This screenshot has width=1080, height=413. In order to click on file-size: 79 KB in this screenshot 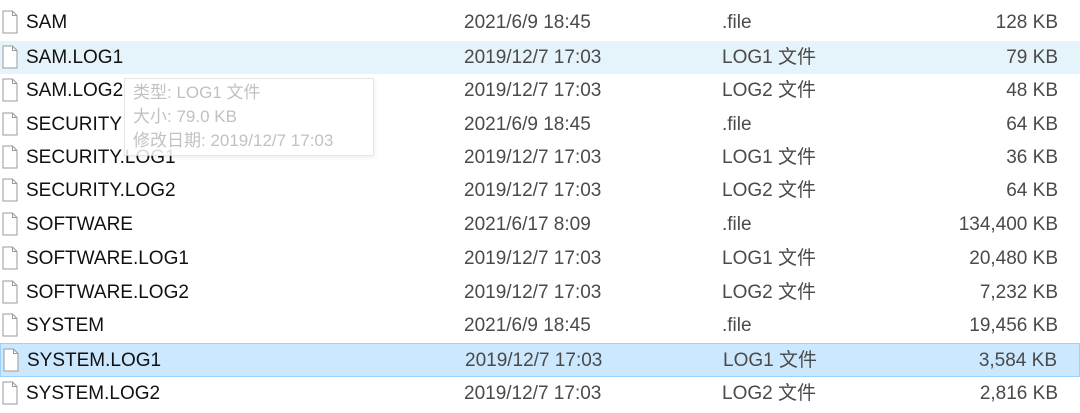, I will do `click(1032, 57)`.